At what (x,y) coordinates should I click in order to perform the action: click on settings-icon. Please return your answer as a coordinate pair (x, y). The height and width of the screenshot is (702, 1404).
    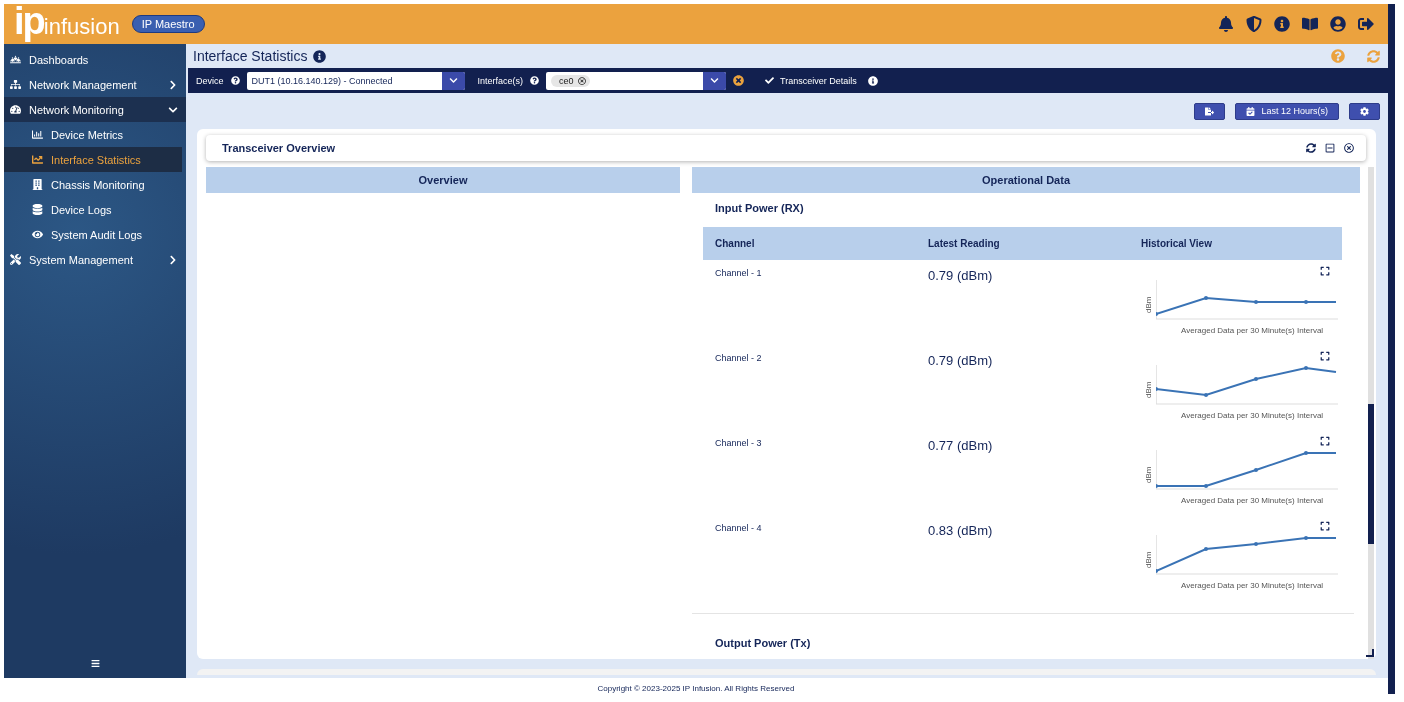
    Looking at the image, I should click on (1364, 111).